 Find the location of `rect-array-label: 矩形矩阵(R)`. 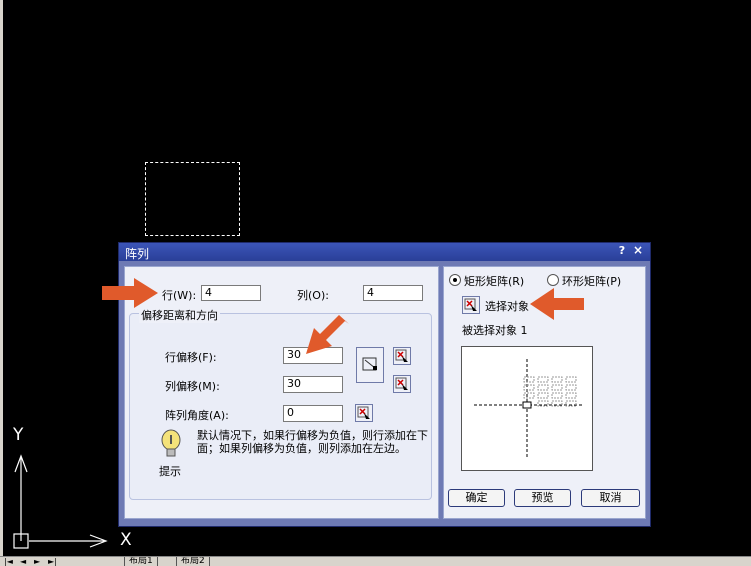

rect-array-label: 矩形矩阵(R) is located at coordinates (494, 281).